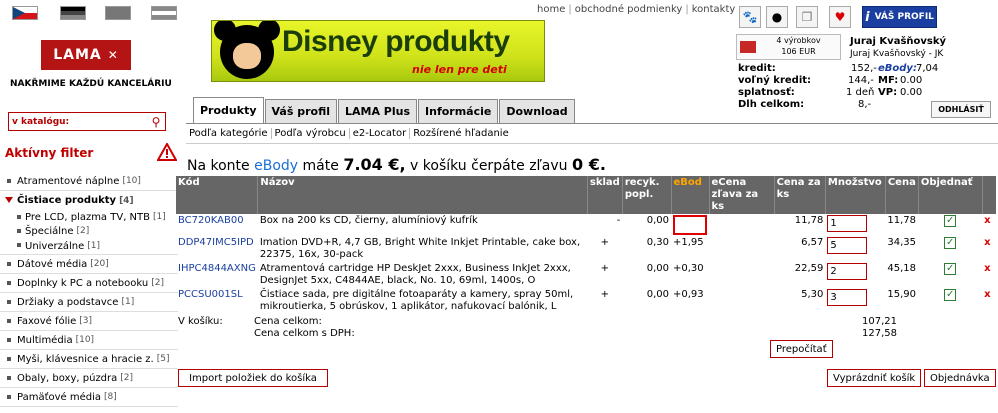  What do you see at coordinates (311, 133) in the screenshot?
I see `subnav-by-manufacturer: Podľa výrobcu` at bounding box center [311, 133].